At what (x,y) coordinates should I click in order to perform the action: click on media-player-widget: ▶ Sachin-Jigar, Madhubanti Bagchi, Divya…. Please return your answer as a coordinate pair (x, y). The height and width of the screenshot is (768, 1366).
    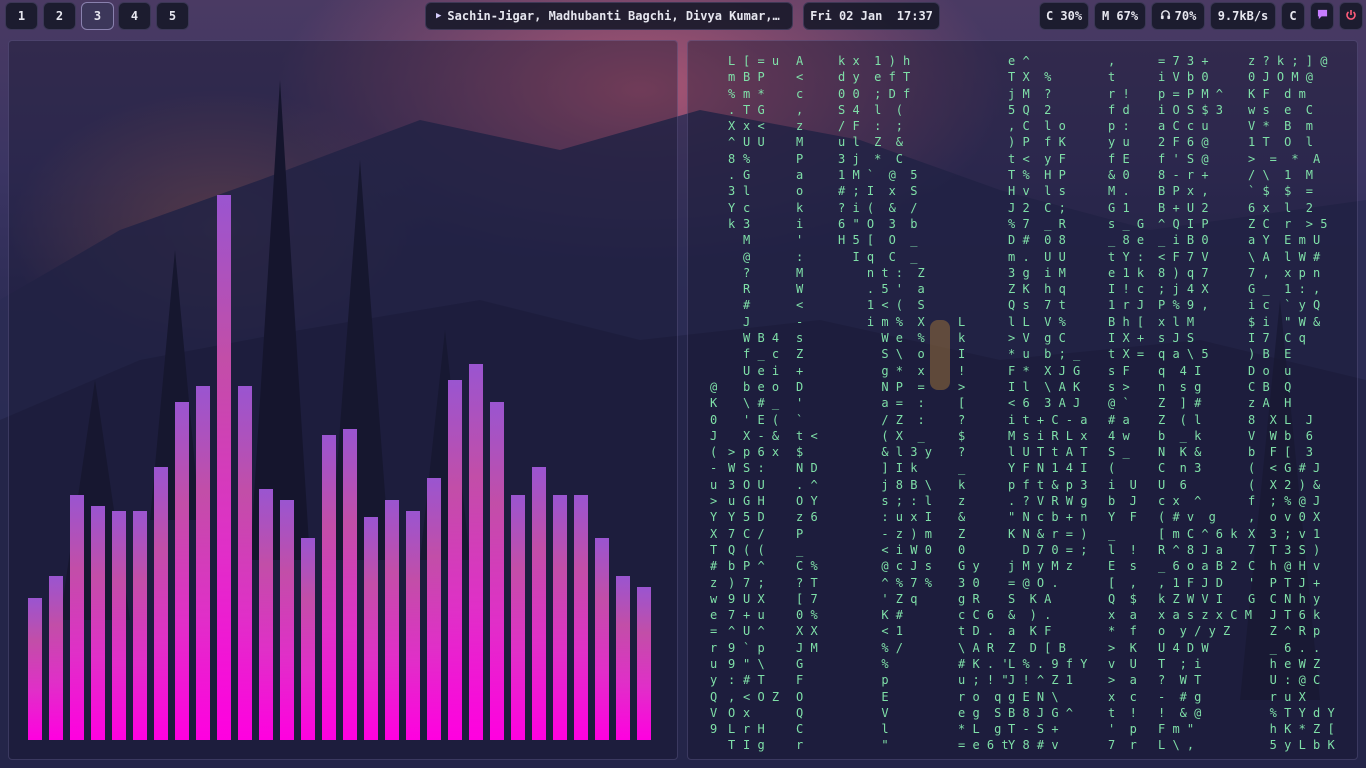
    Looking at the image, I should click on (609, 16).